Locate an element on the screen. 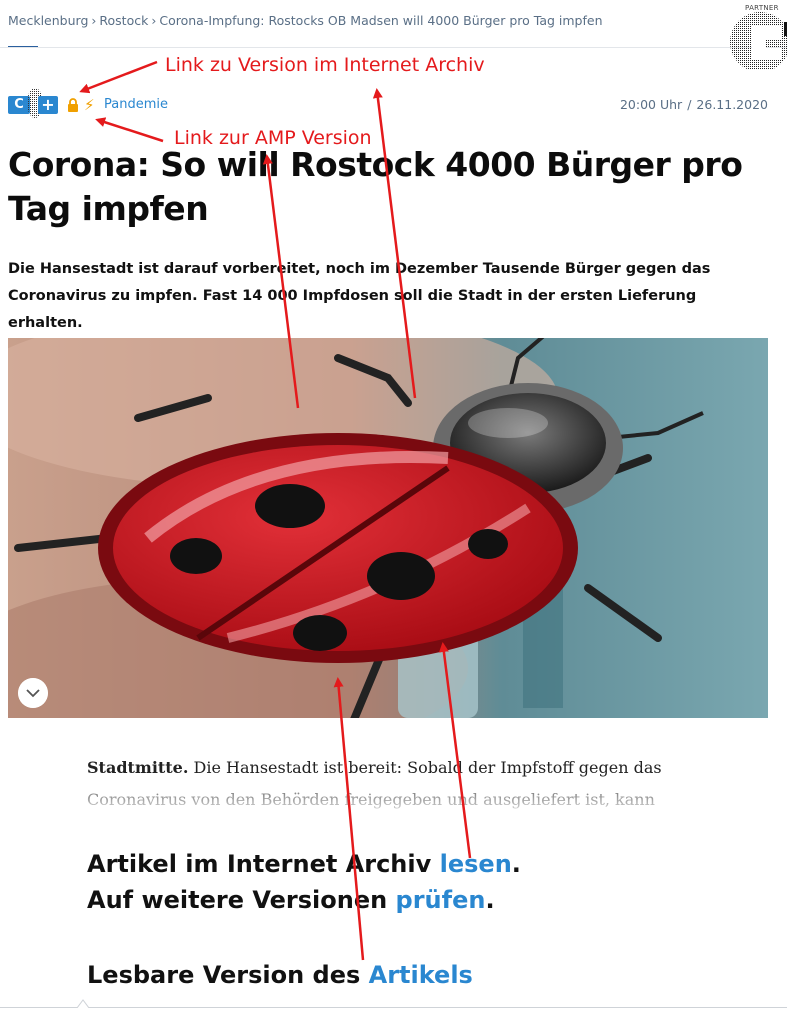 The width and height of the screenshot is (787, 1010). archive-line1-text: Artikel im Internet Archiv is located at coordinates (263, 864).